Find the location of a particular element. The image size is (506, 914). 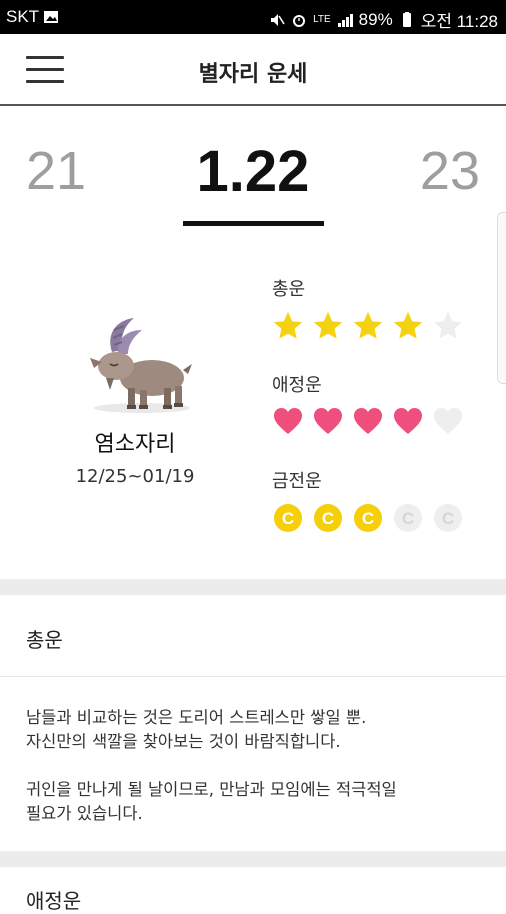

rating-label-love: 애정운 is located at coordinates (297, 385).